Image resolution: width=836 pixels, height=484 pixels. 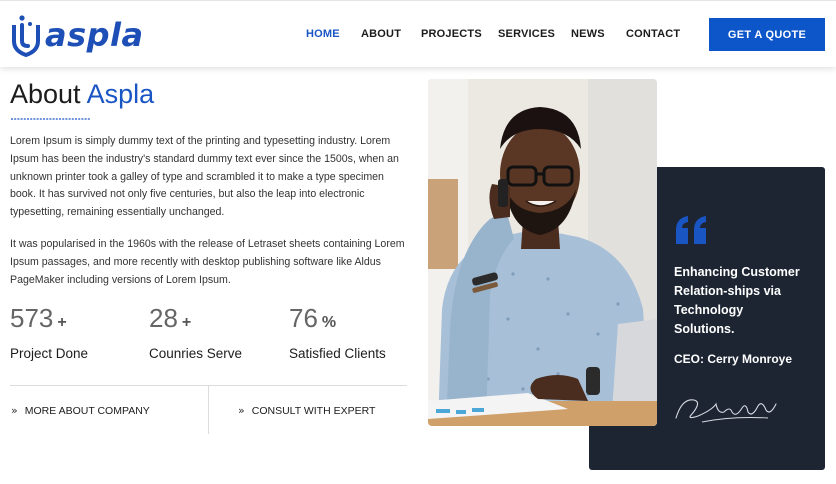 What do you see at coordinates (48, 94) in the screenshot?
I see `title-prefix: About` at bounding box center [48, 94].